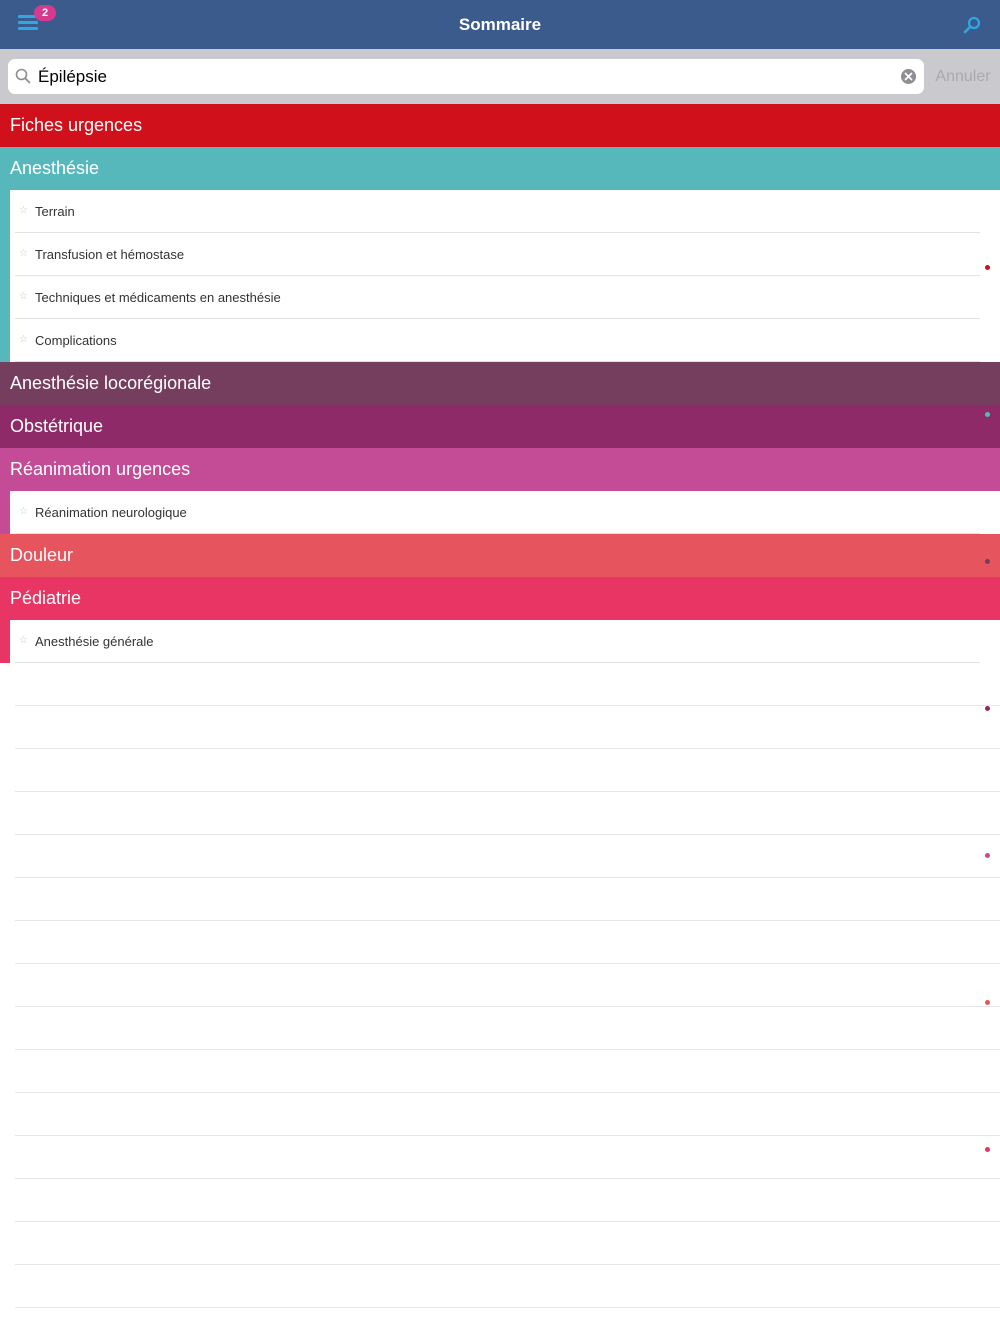  What do you see at coordinates (158, 297) in the screenshot?
I see `list-item-label: Techniques et médicaments en anesthésie` at bounding box center [158, 297].